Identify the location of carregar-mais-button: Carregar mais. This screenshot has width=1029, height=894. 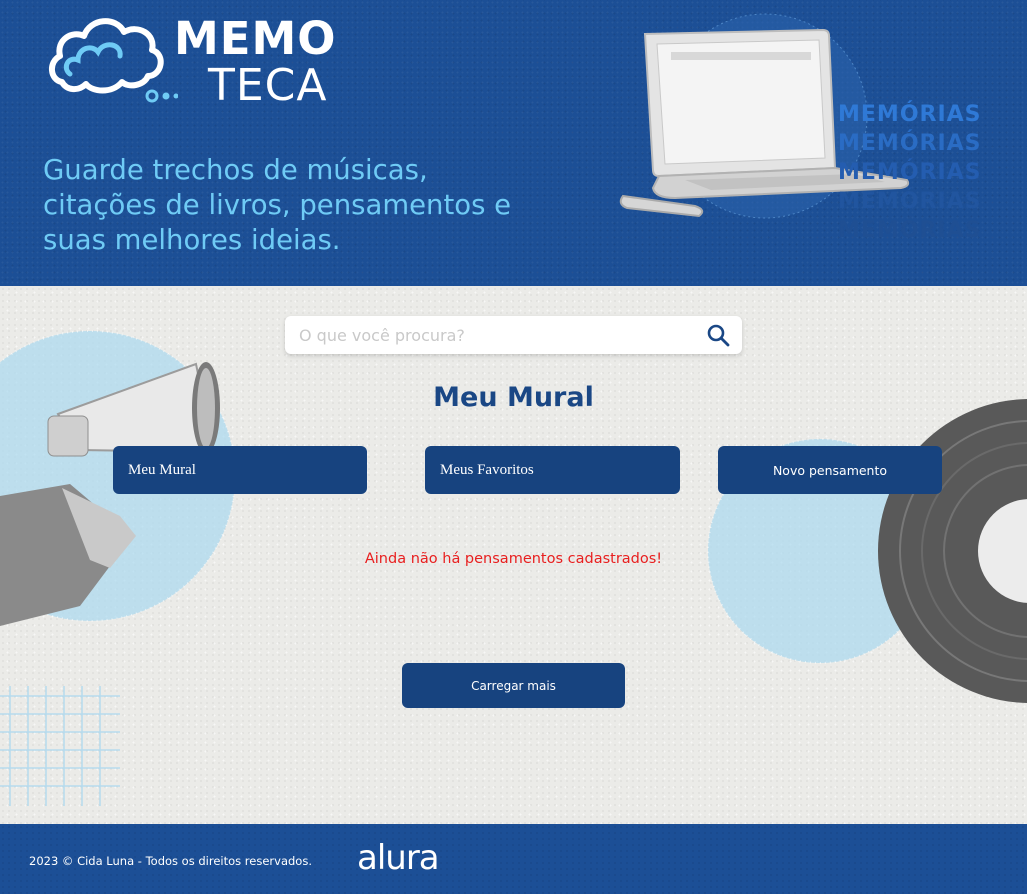
(513, 685).